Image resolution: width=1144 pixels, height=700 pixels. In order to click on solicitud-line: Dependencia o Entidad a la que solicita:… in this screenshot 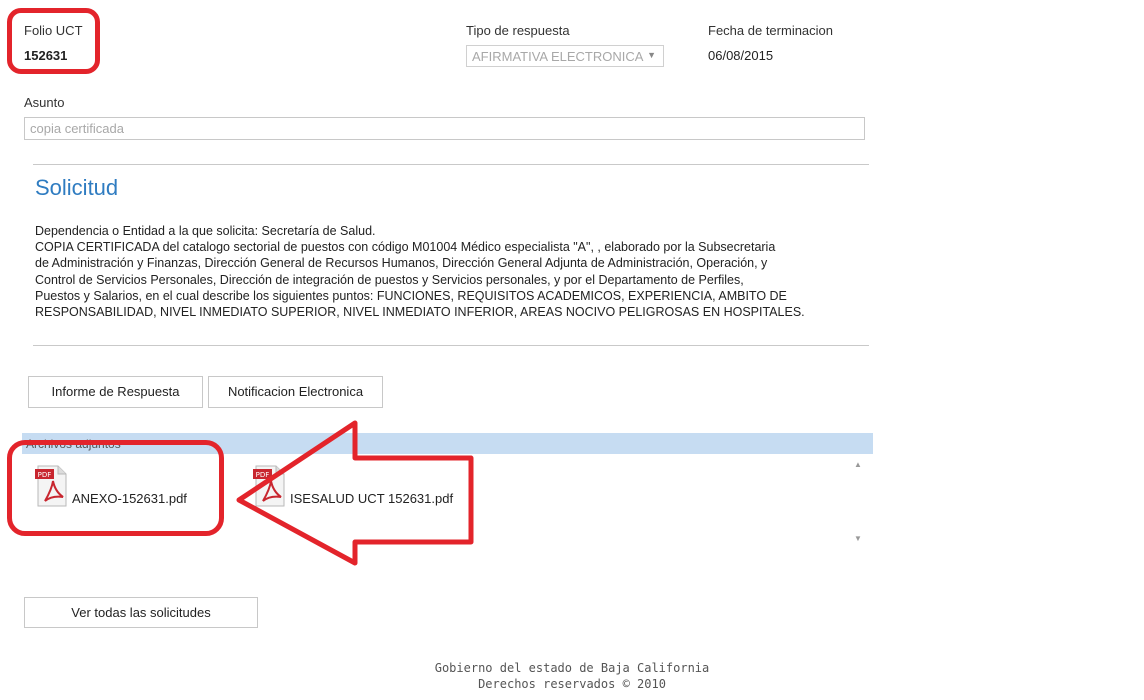, I will do `click(205, 231)`.